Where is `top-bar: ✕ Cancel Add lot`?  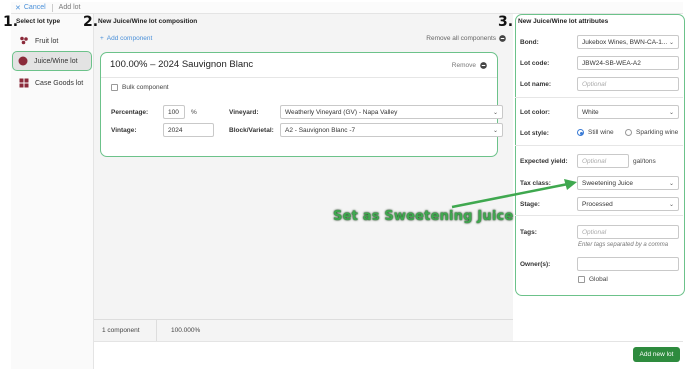
top-bar: ✕ Cancel Add lot is located at coordinates (347, 8).